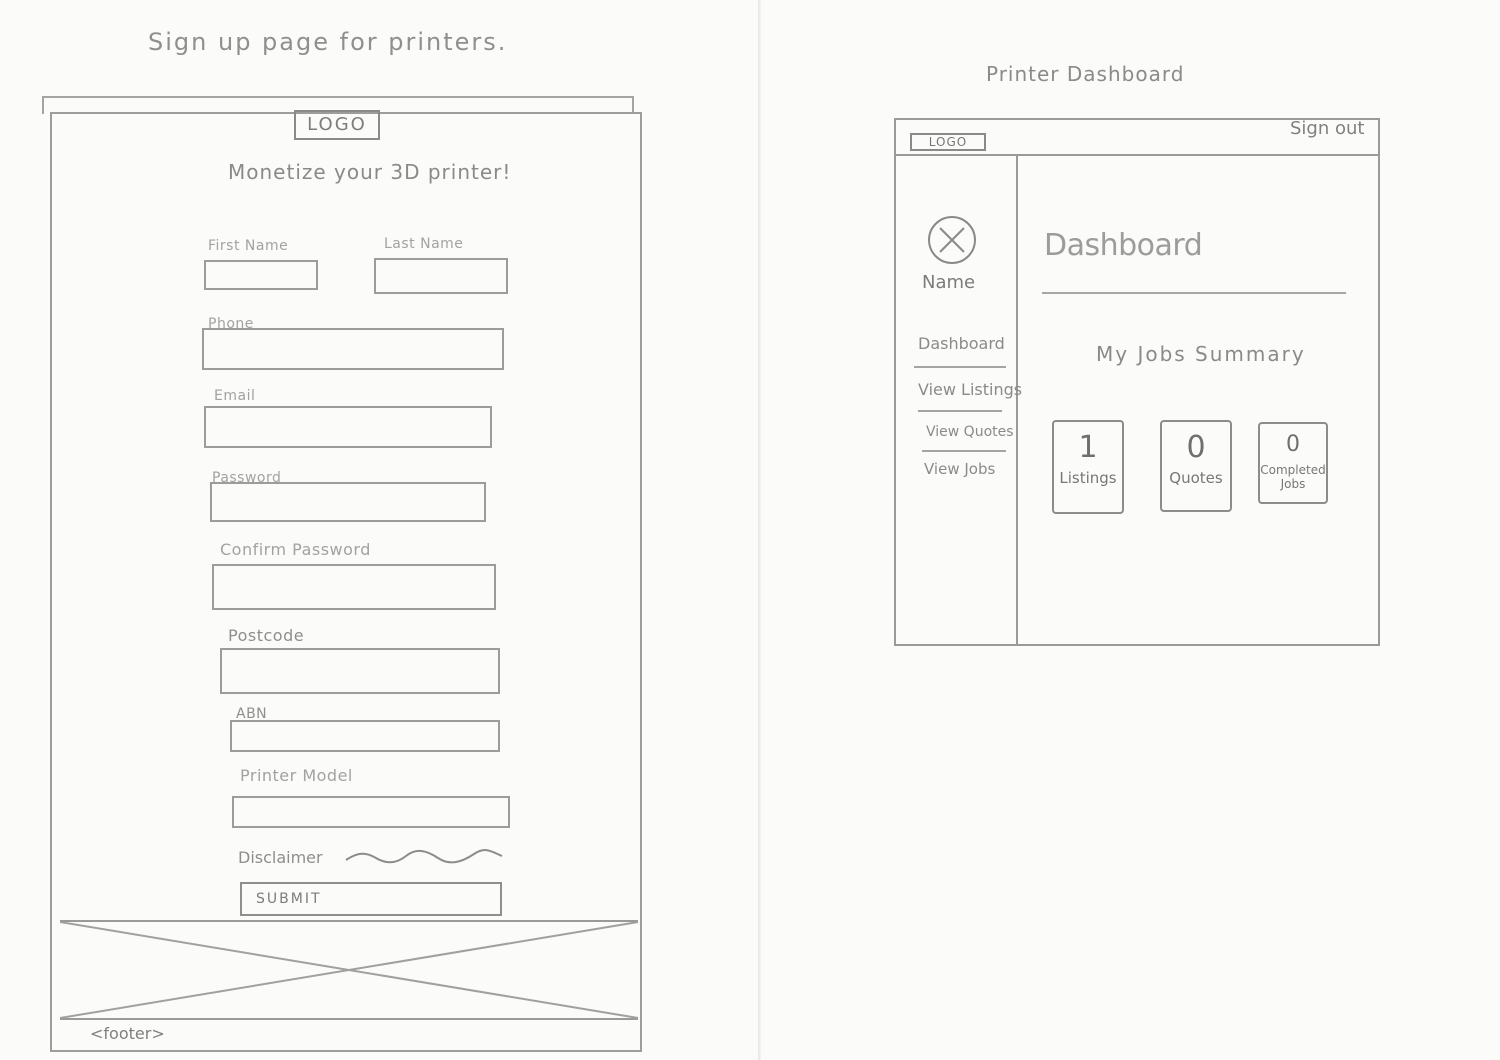  What do you see at coordinates (1201, 354) in the screenshot?
I see `jobs-summary-title: My Jobs Summary` at bounding box center [1201, 354].